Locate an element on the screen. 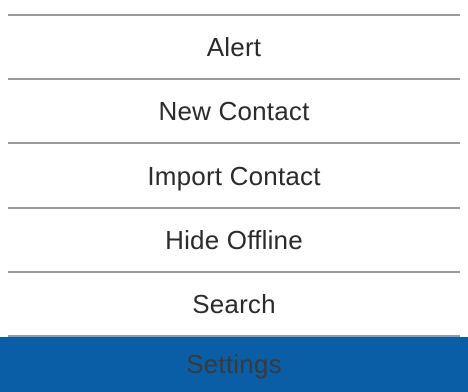 This screenshot has height=392, width=468. menu-item-settings: Settings is located at coordinates (234, 364).